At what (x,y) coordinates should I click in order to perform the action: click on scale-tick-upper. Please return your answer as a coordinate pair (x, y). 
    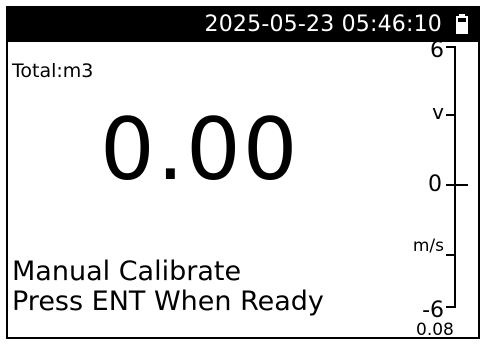
    Looking at the image, I should click on (450, 115).